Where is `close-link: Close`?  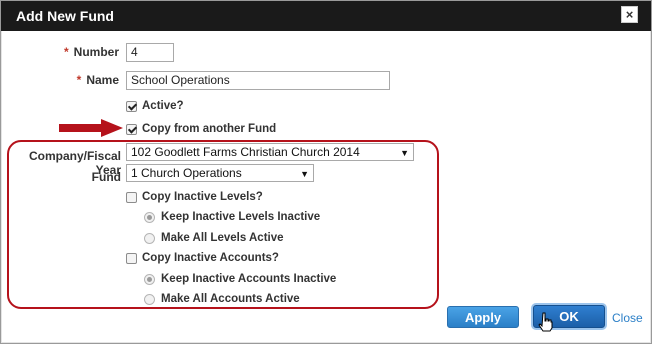
close-link: Close is located at coordinates (627, 318).